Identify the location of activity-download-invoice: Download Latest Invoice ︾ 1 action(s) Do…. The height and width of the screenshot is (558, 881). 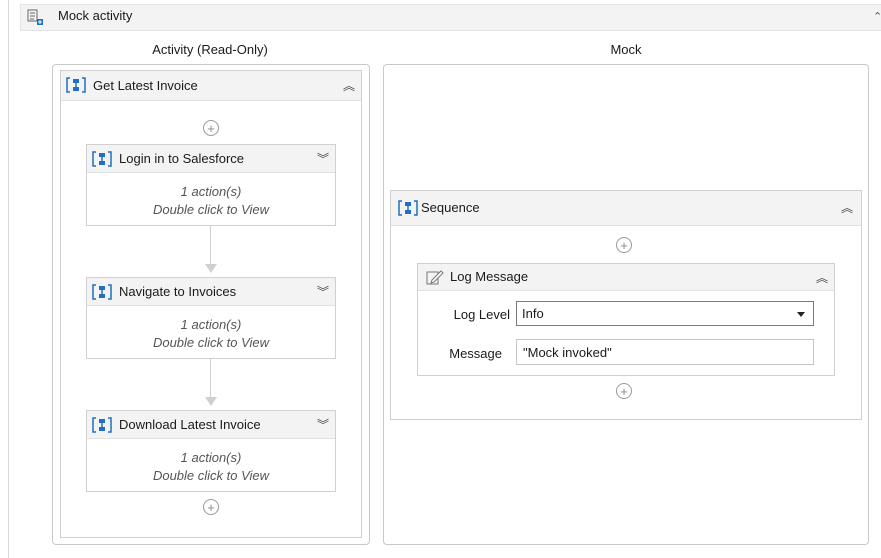
(211, 451).